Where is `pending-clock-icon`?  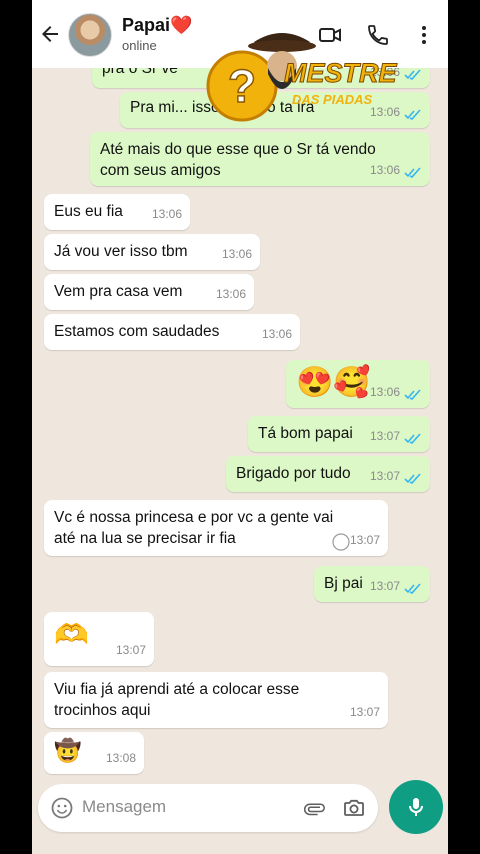 pending-clock-icon is located at coordinates (341, 542).